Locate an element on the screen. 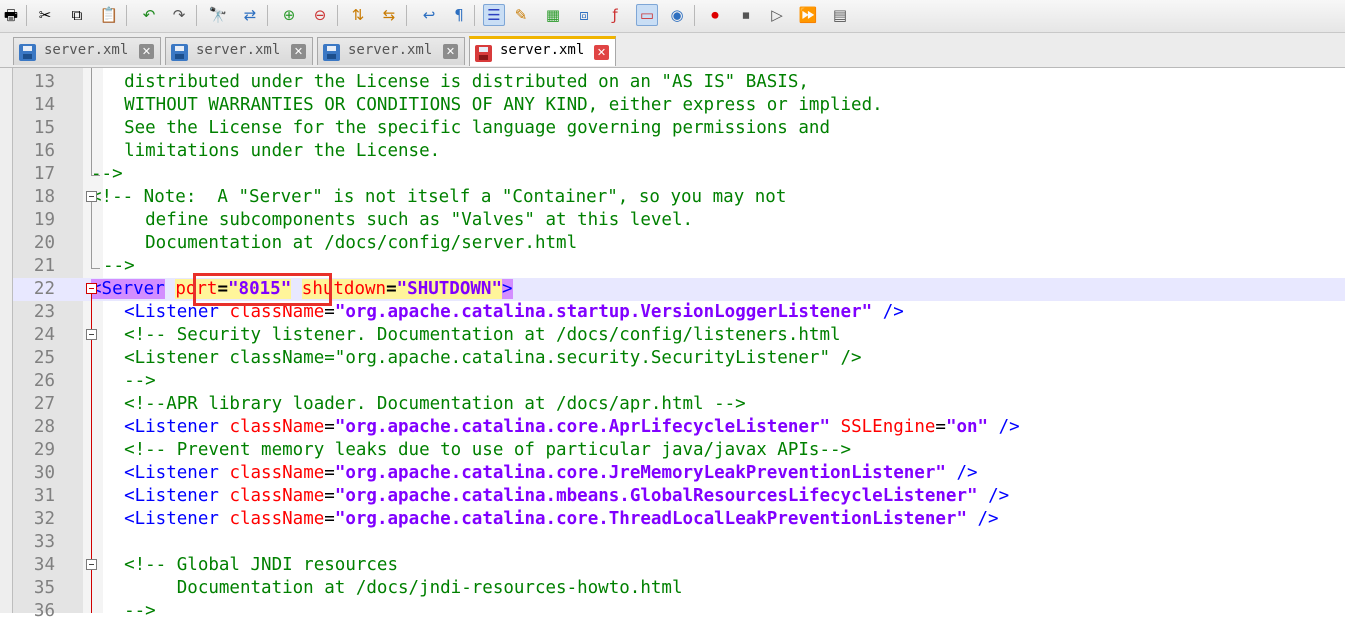 This screenshot has height=623, width=1345. cut-icon: ✂ is located at coordinates (45, 15).